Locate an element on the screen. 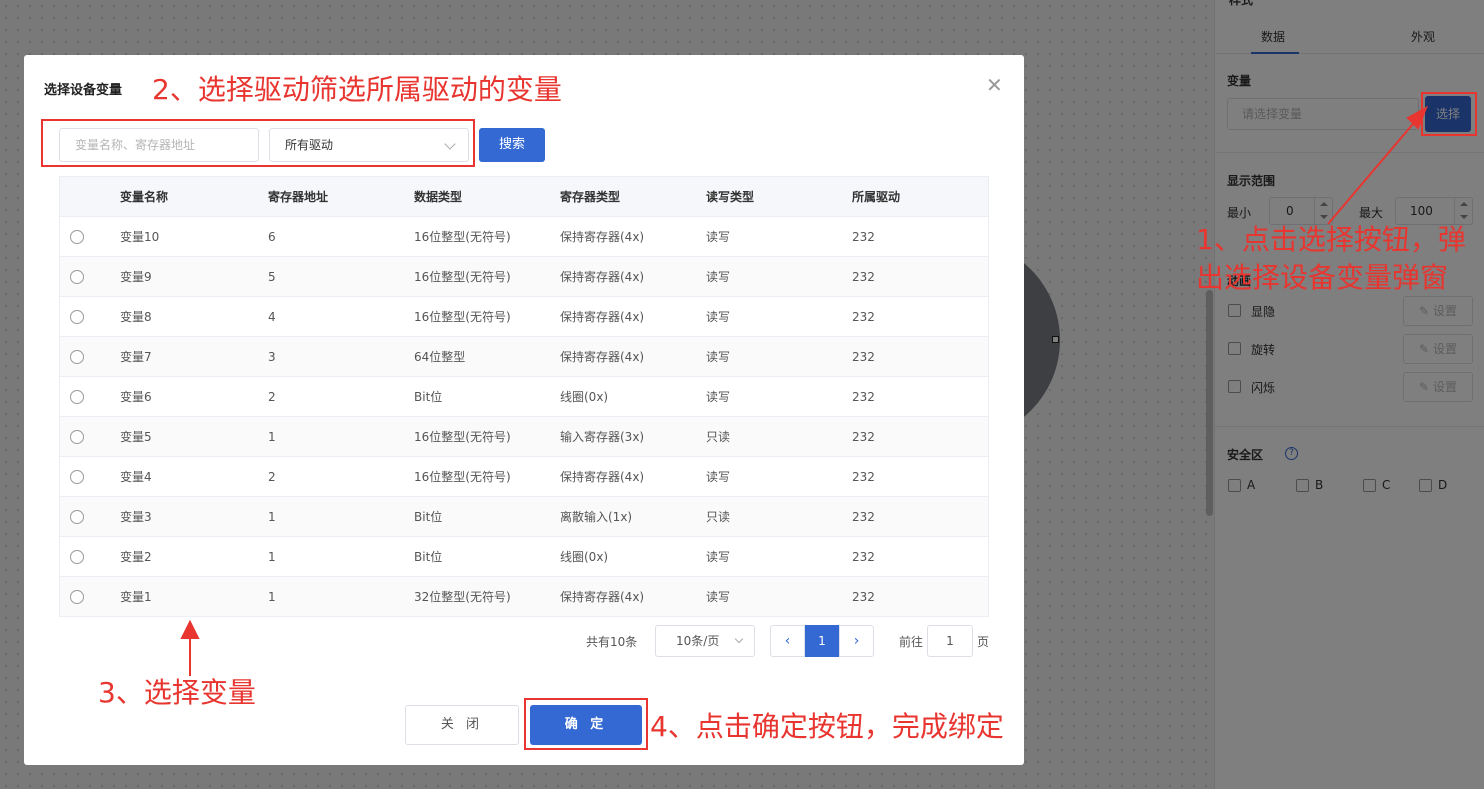  dialog-title: 选择设备变量 is located at coordinates (83, 90).